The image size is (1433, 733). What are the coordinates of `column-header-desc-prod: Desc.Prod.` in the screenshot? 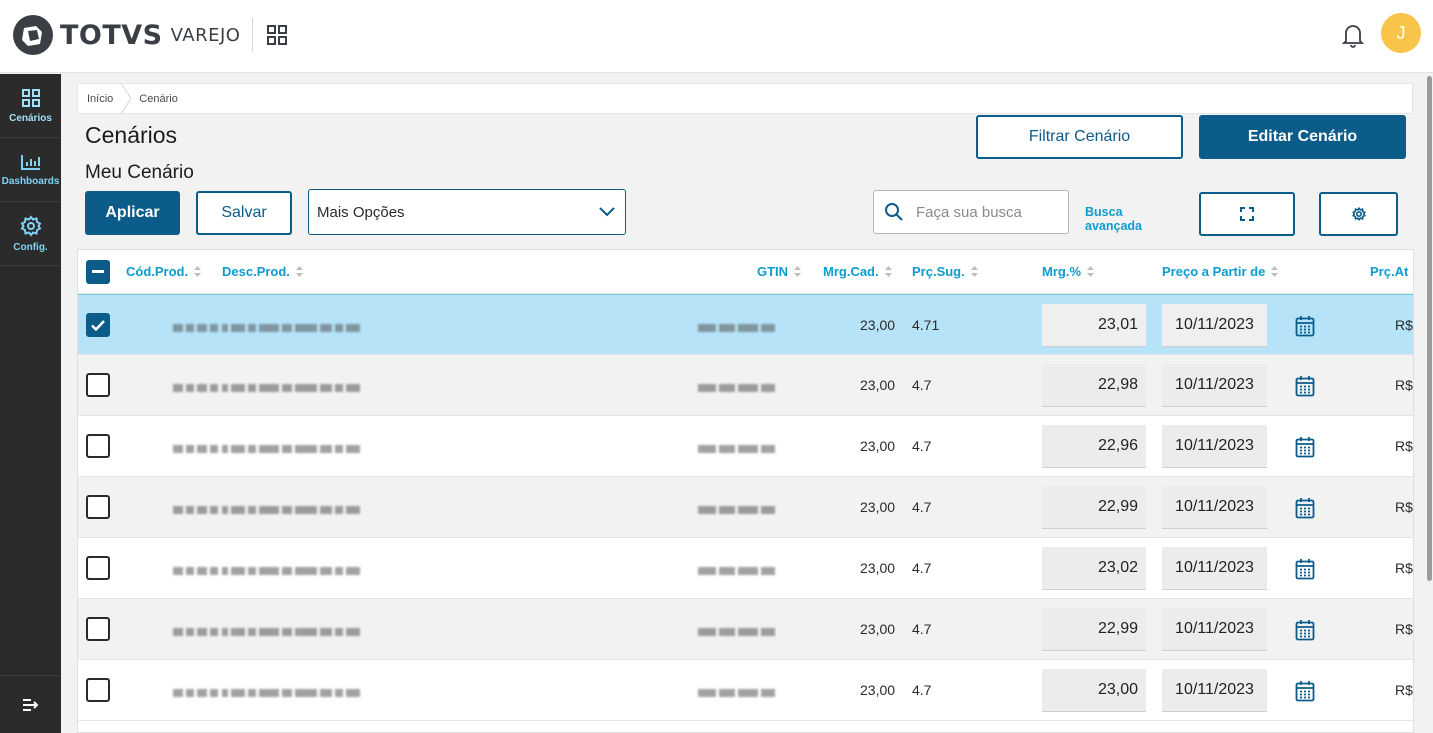 It's located at (262, 271).